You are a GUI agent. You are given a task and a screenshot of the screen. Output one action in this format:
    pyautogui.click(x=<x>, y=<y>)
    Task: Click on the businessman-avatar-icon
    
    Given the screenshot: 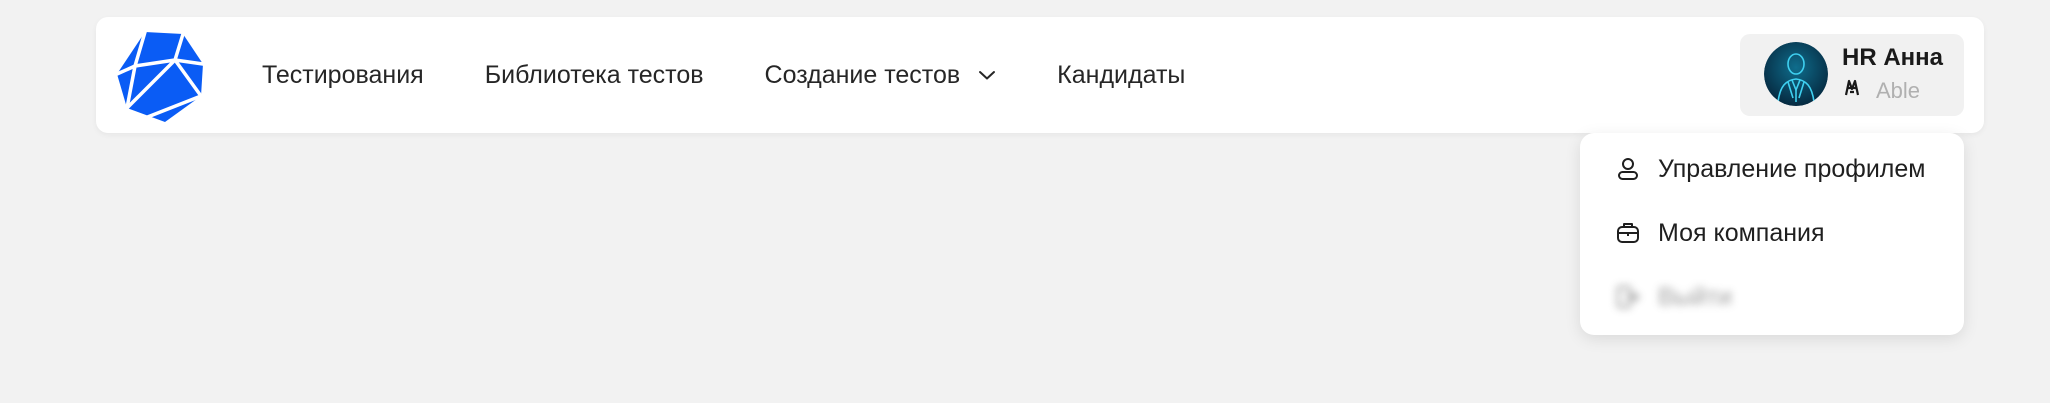 What is the action you would take?
    pyautogui.click(x=1796, y=74)
    